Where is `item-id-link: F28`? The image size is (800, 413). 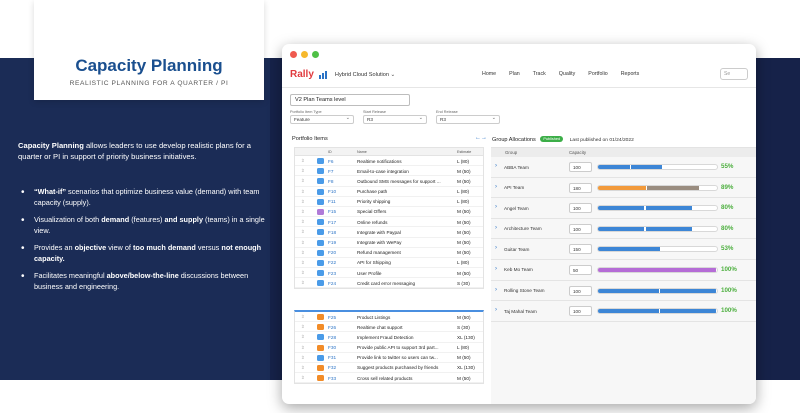 item-id-link: F28 is located at coordinates (332, 337).